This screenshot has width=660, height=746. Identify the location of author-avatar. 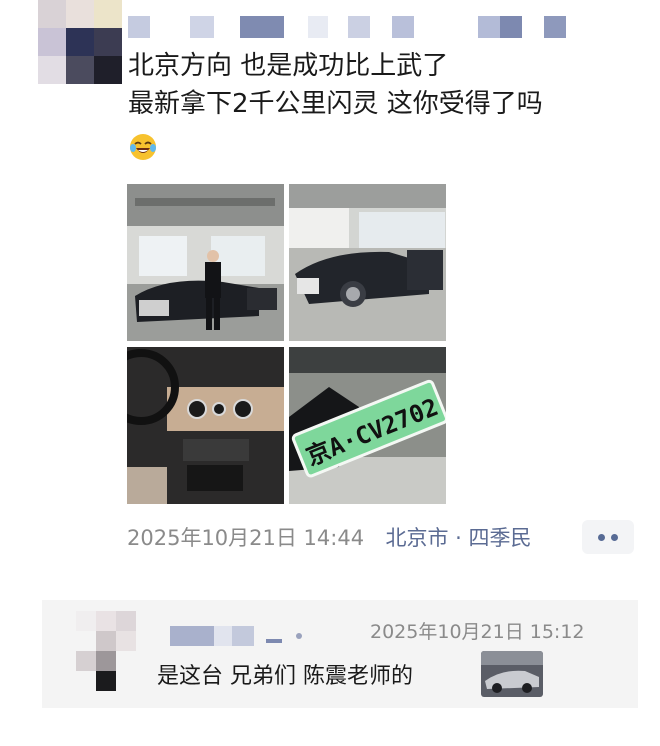
(80, 42).